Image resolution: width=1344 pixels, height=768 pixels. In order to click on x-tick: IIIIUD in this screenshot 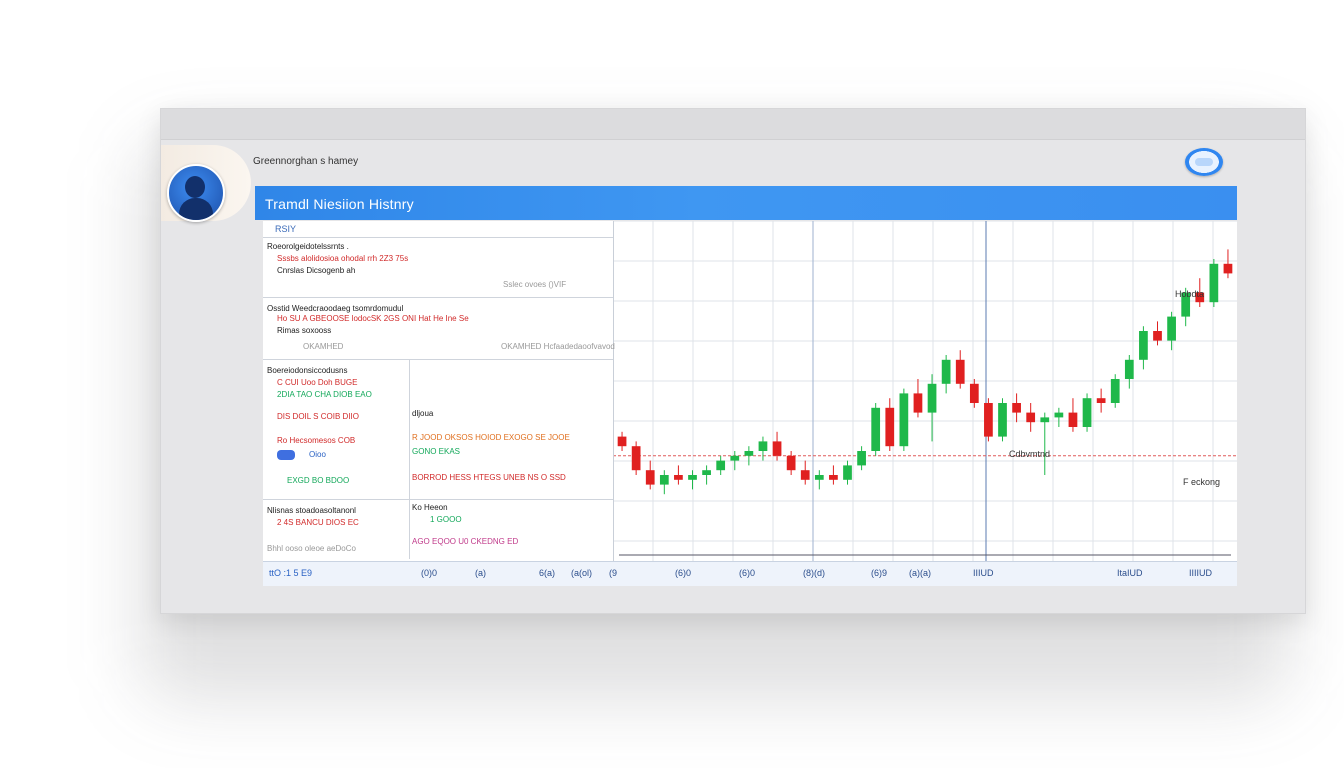, I will do `click(1201, 573)`.